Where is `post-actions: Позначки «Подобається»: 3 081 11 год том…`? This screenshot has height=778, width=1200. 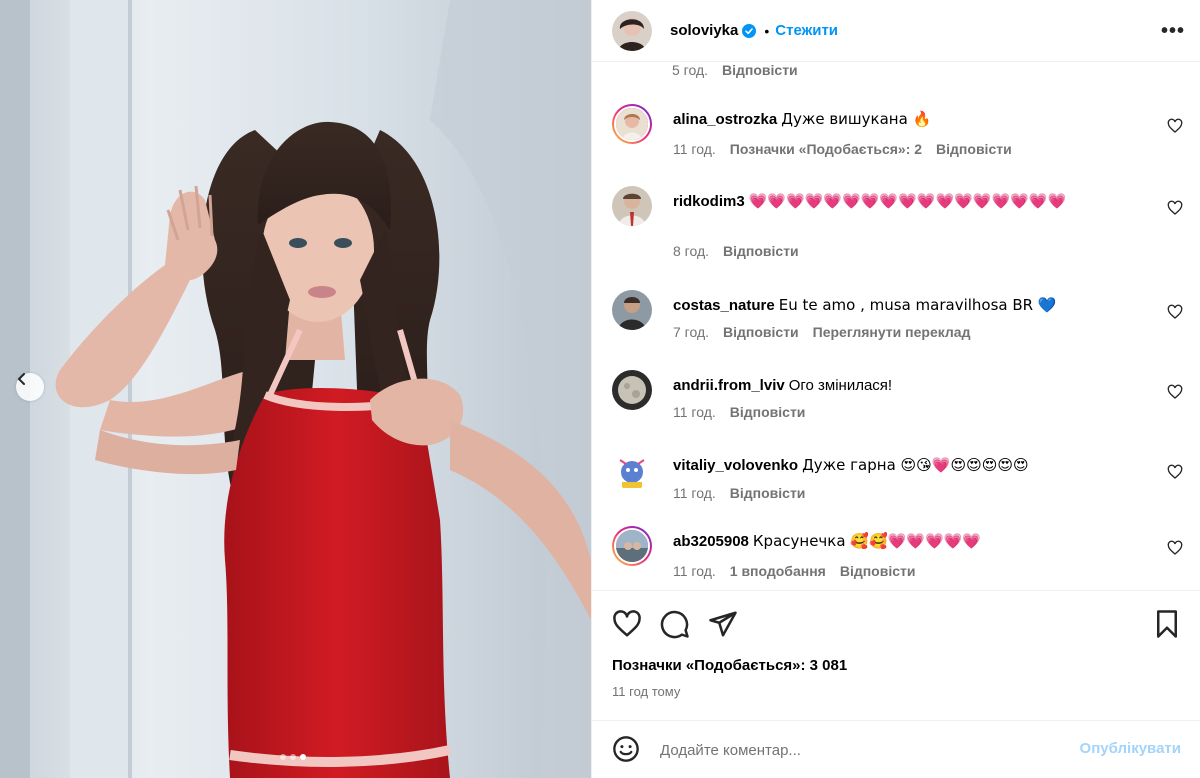 post-actions: Позначки «Подобається»: 3 081 11 год том… is located at coordinates (896, 655).